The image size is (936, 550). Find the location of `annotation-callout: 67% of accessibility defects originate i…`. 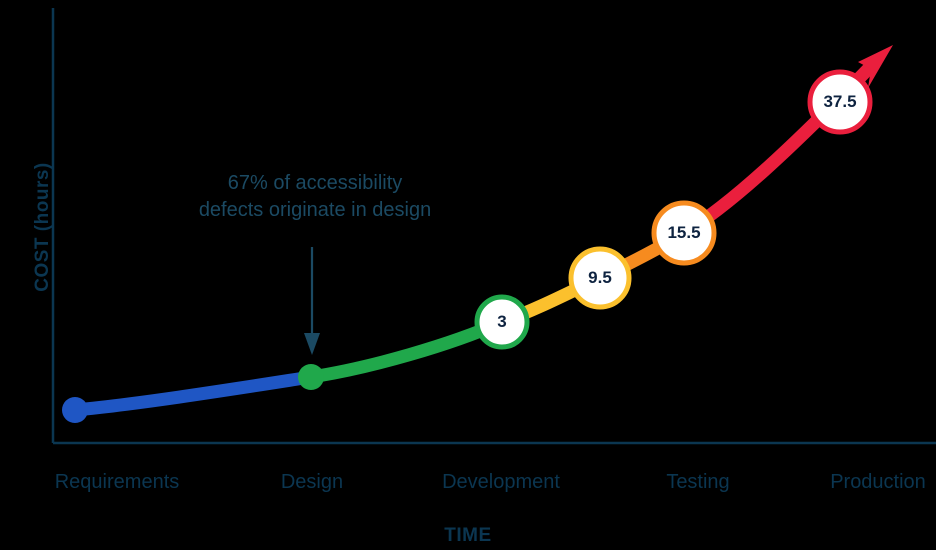

annotation-callout: 67% of accessibility defects originate i… is located at coordinates (315, 197).